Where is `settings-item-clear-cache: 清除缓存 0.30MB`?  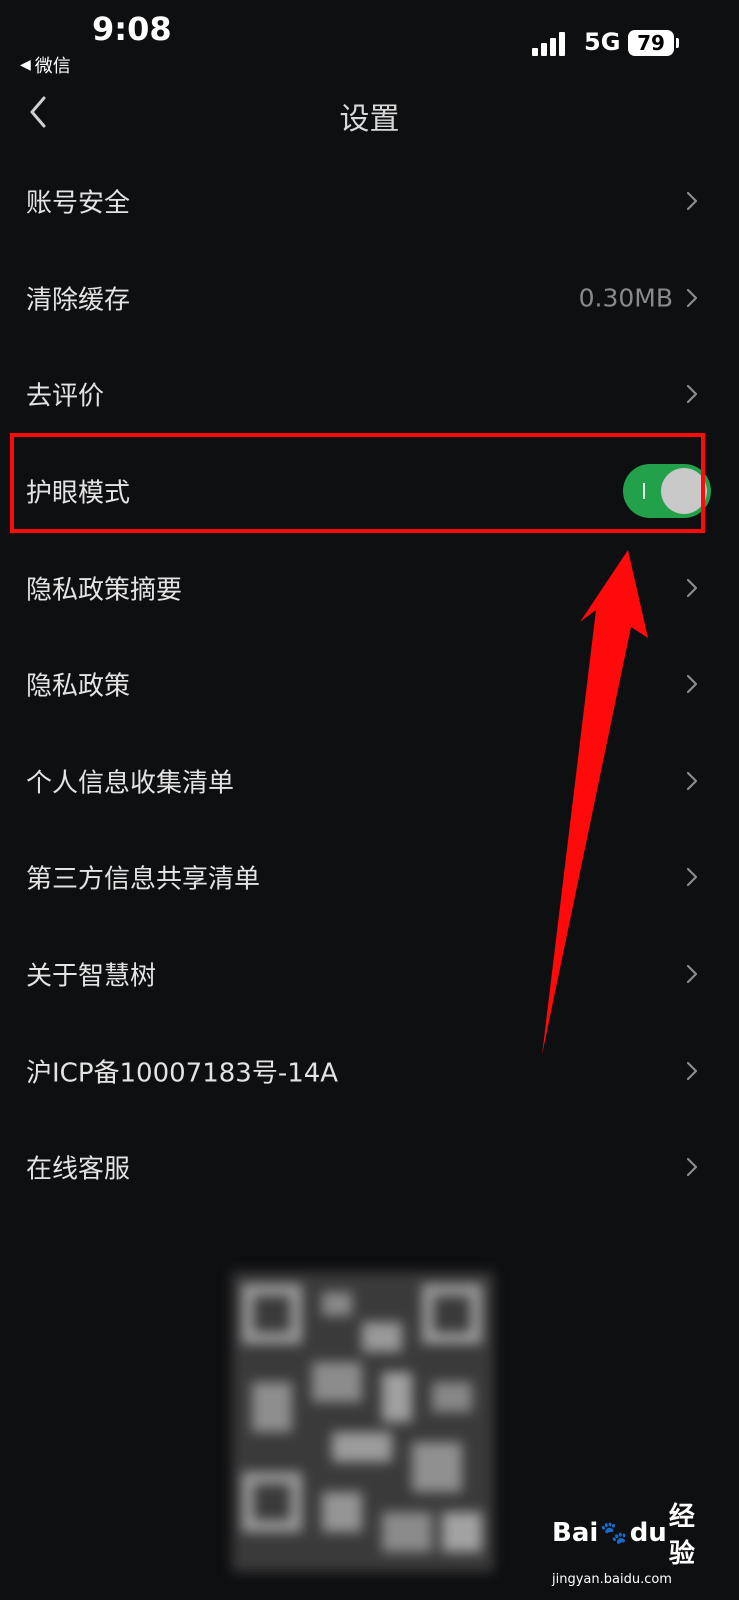 settings-item-clear-cache: 清除缓存 0.30MB is located at coordinates (369, 298).